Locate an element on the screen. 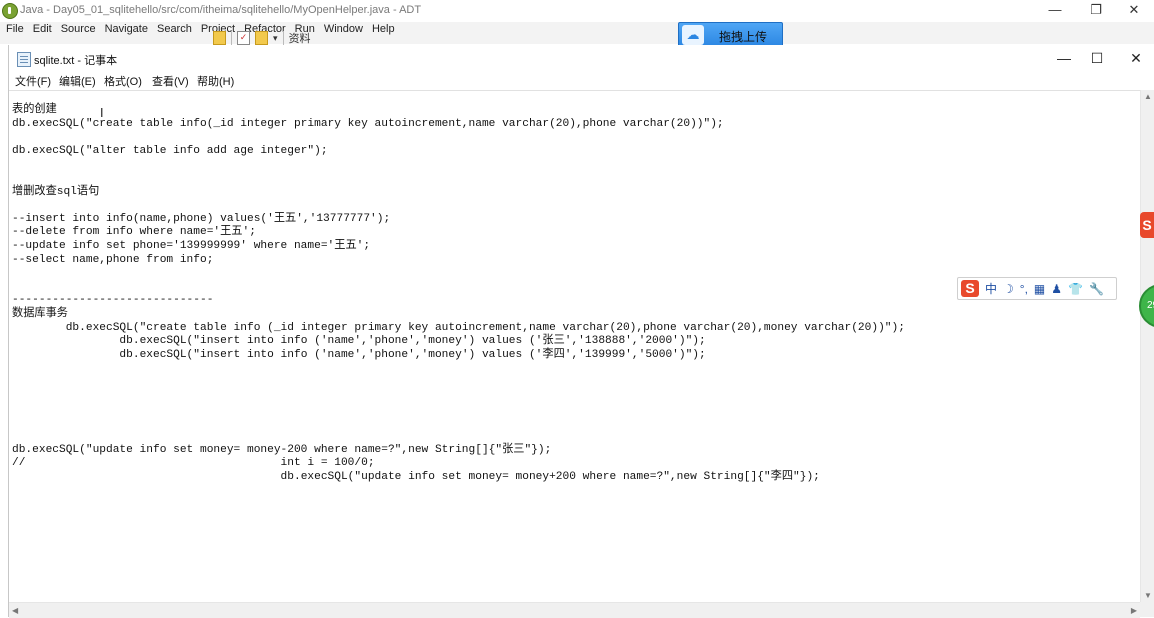 The width and height of the screenshot is (1154, 618). toolbar-label: 资料 is located at coordinates (300, 38).